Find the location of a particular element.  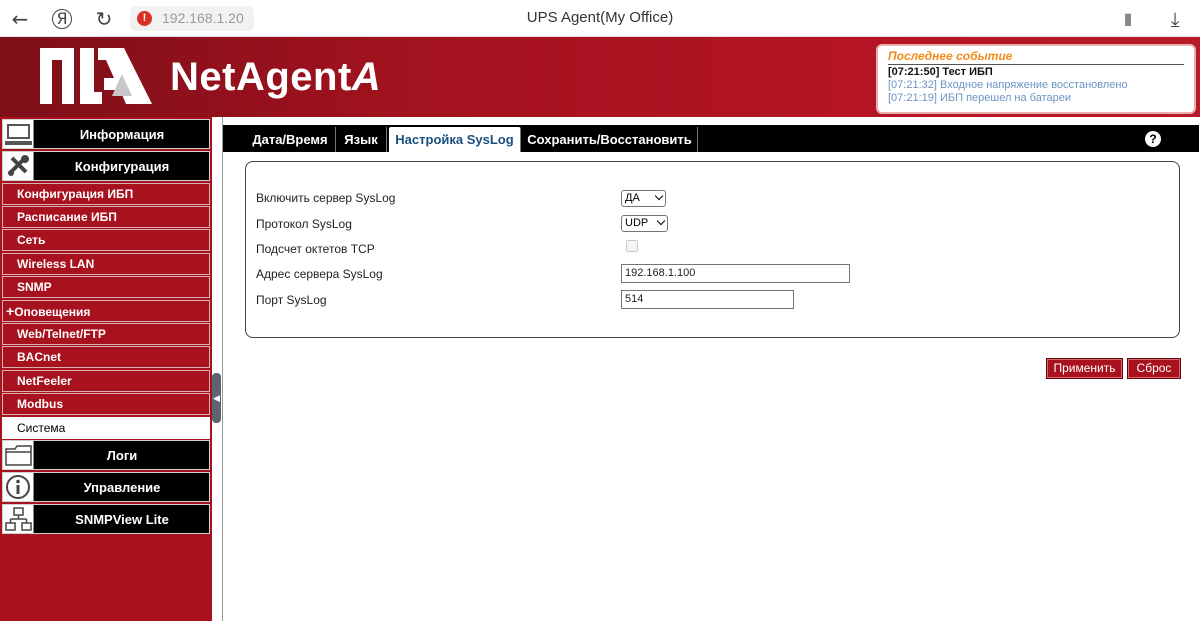

sidebar-item-label: Информация is located at coordinates (122, 134).